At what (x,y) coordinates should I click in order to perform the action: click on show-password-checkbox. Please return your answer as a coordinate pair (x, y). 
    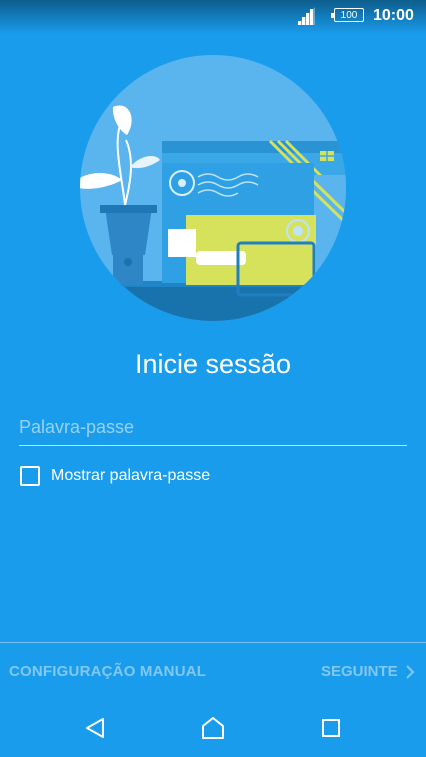
    Looking at the image, I should click on (30, 476).